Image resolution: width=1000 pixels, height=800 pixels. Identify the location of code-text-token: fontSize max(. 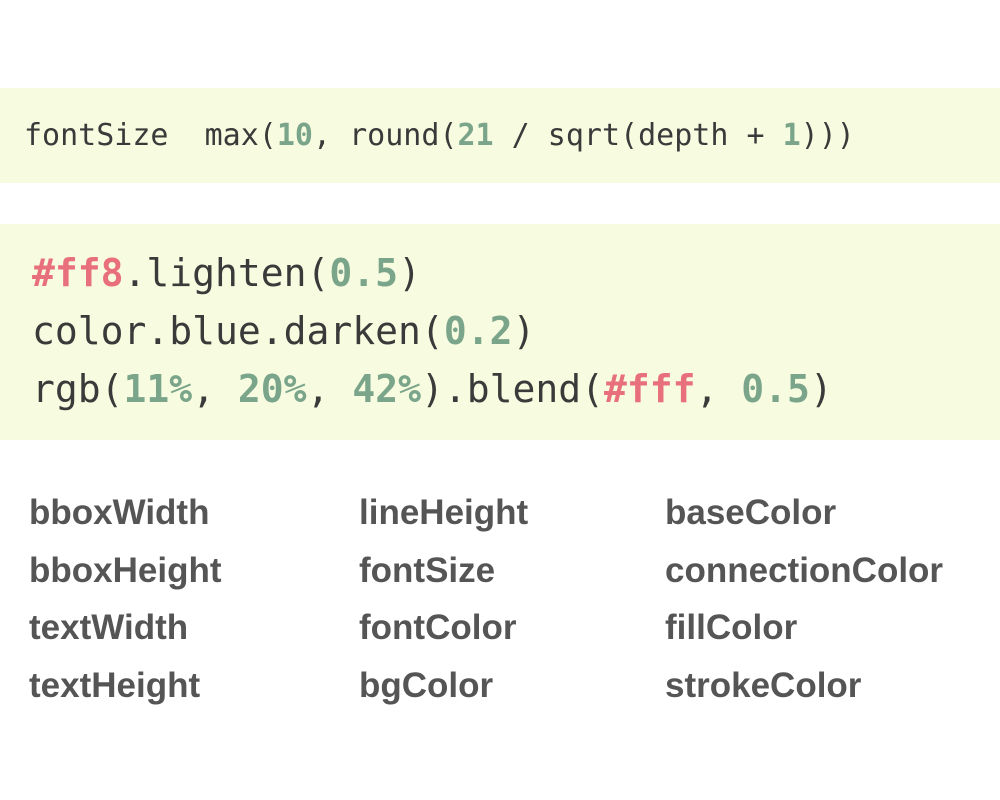
(150, 135).